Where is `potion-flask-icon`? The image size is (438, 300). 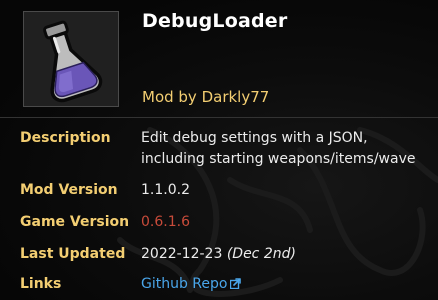 potion-flask-icon is located at coordinates (73, 61).